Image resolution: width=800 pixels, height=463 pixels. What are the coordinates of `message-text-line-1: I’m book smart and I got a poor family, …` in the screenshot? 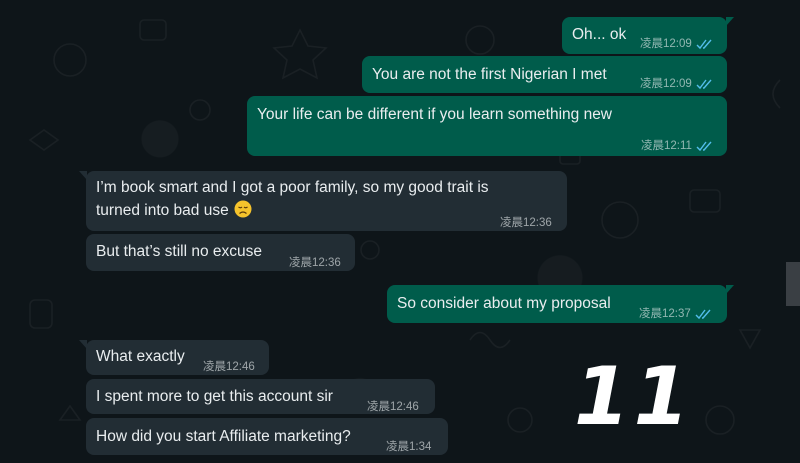 It's located at (292, 187).